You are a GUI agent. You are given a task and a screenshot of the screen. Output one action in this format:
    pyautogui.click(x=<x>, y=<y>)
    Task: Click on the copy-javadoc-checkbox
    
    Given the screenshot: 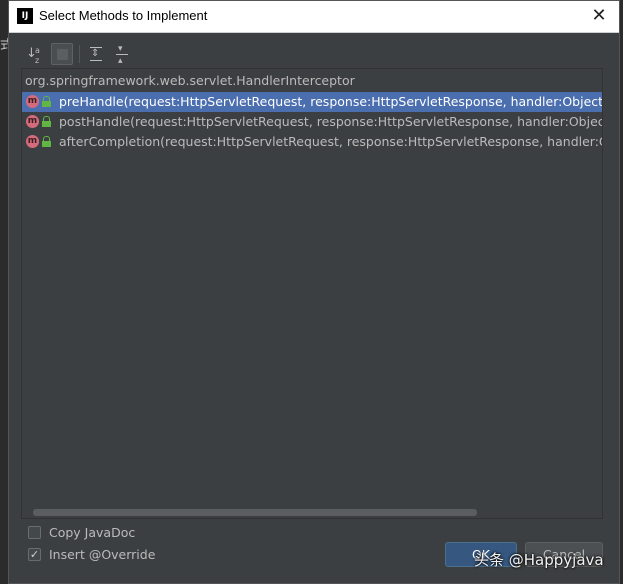 What is the action you would take?
    pyautogui.click(x=34, y=532)
    